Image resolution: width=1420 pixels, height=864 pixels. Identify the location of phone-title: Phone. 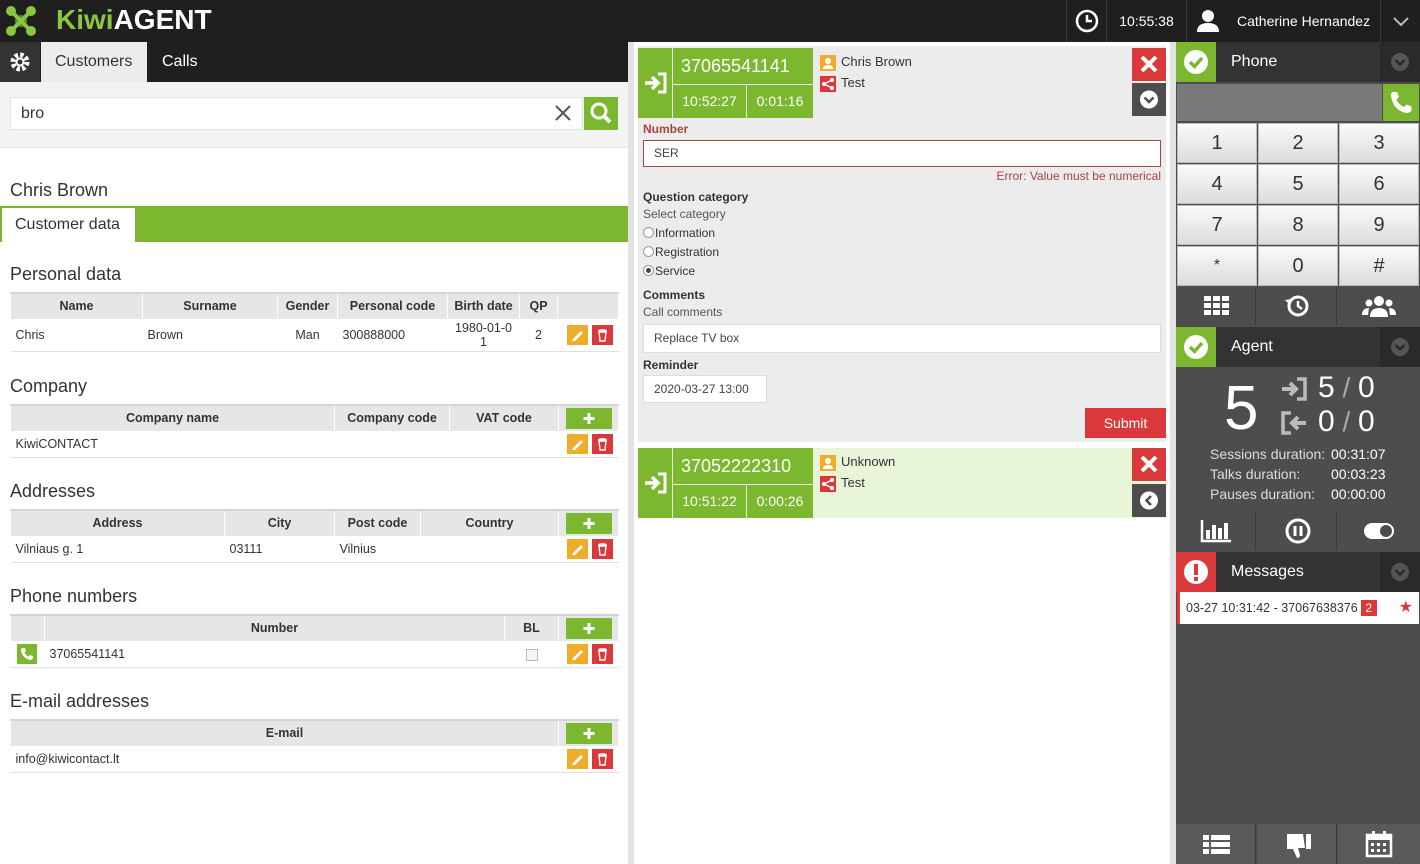
(1254, 61).